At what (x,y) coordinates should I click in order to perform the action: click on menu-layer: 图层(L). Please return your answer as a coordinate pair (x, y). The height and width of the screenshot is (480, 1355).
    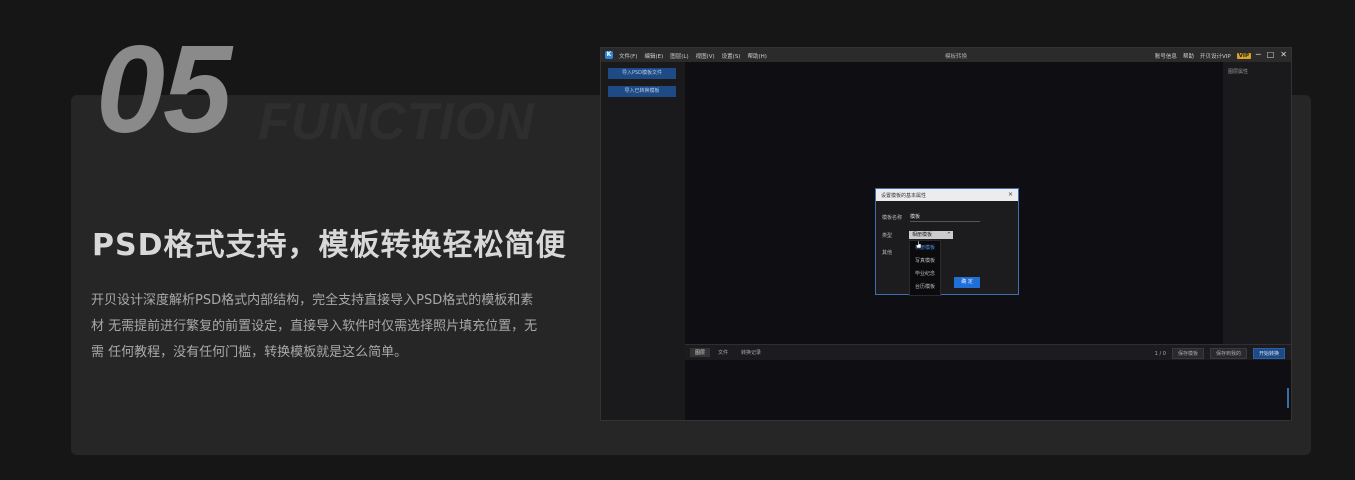
    Looking at the image, I should click on (679, 56).